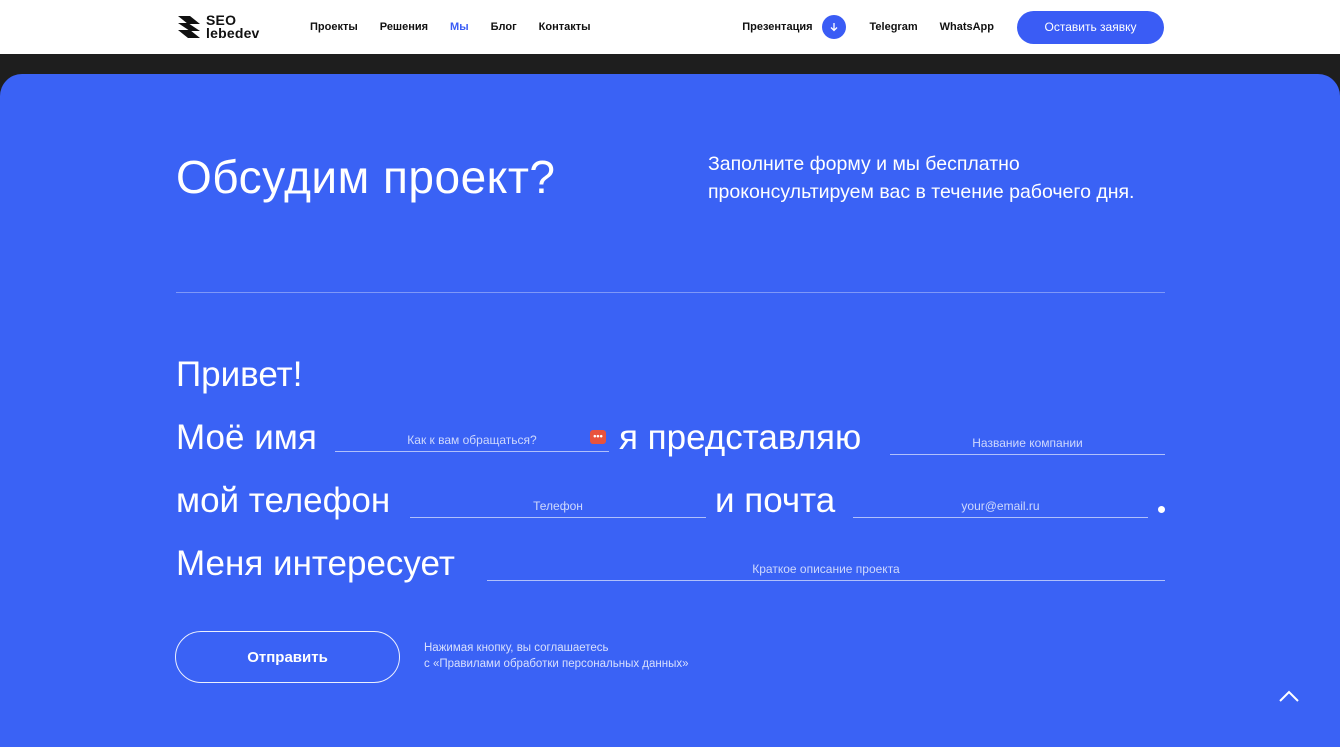 The image size is (1340, 747). Describe the element at coordinates (894, 27) in the screenshot. I see `telegram-link: Telegram` at that location.